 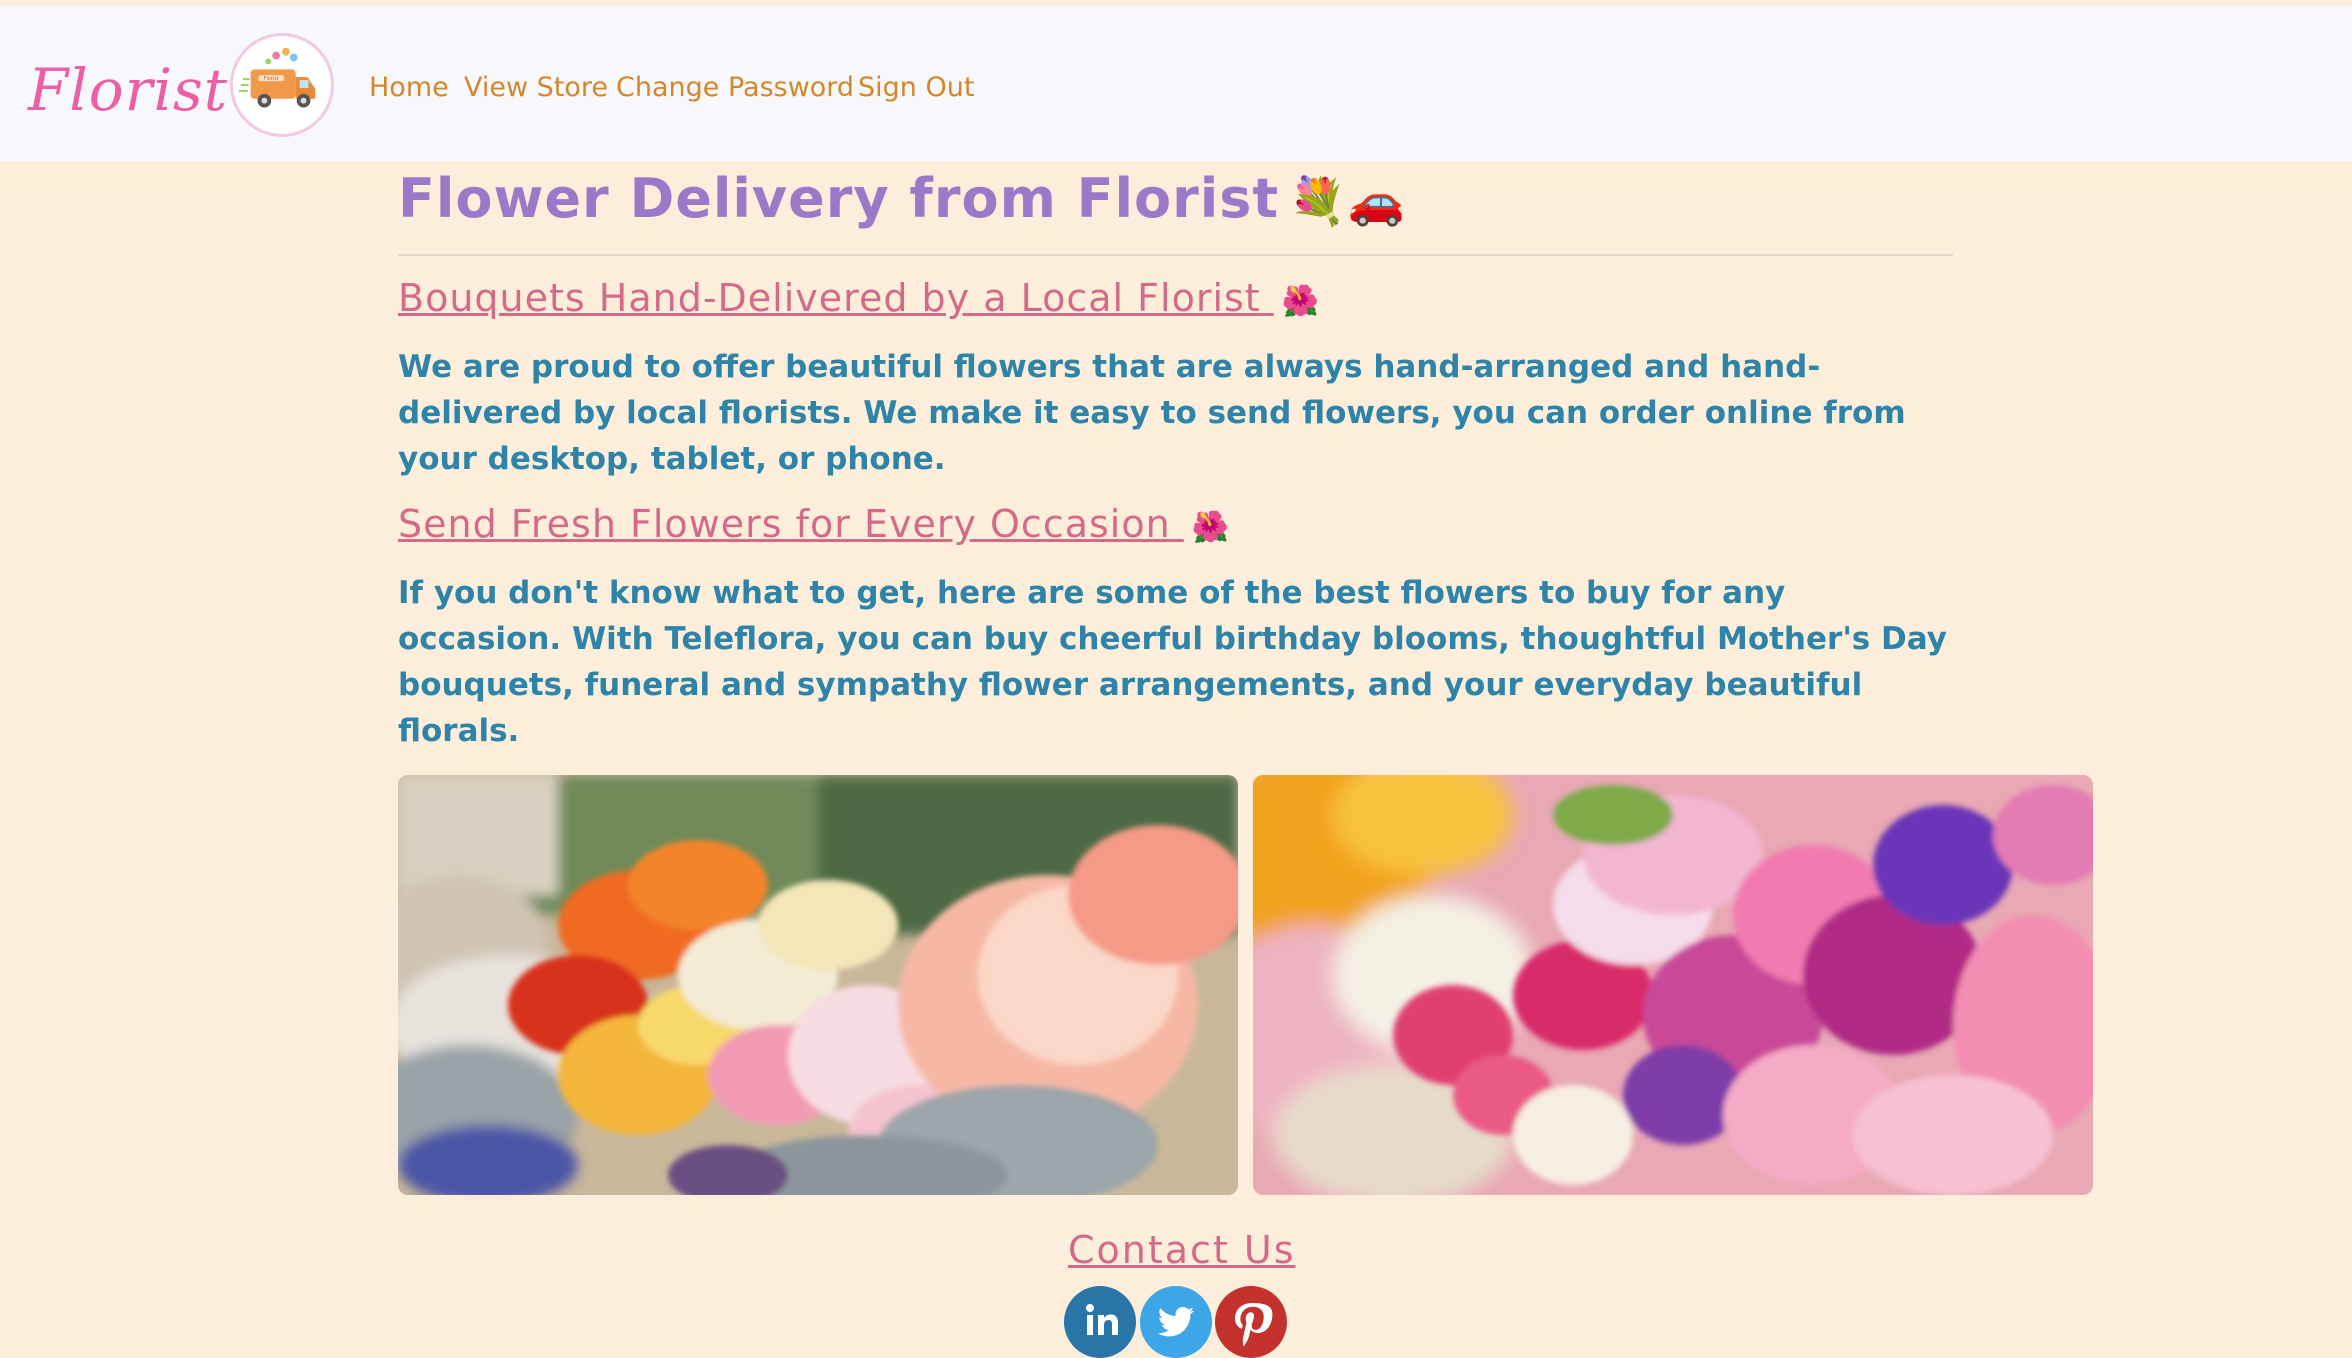 I want to click on nav-change-password-link: Change Password, so click(x=735, y=87).